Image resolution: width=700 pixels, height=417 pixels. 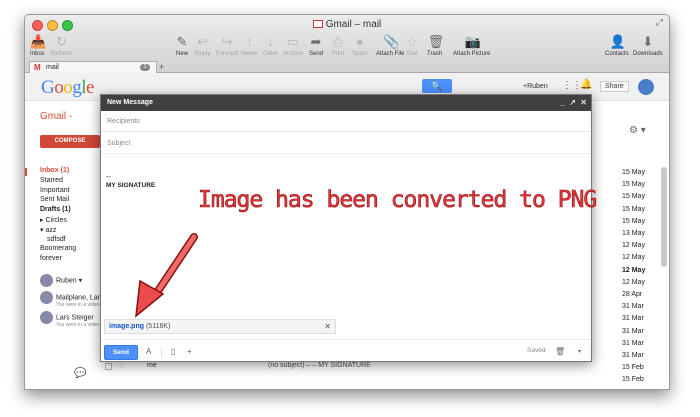 What do you see at coordinates (126, 326) in the screenshot?
I see `attachment-name: image.png` at bounding box center [126, 326].